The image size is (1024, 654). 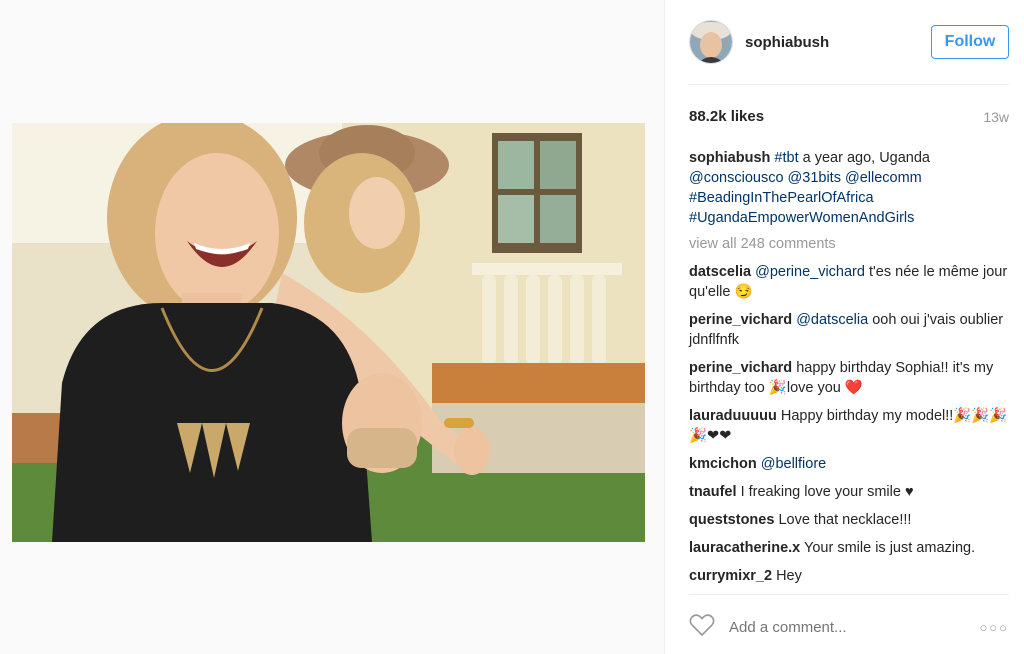 I want to click on heart-outline-icon, so click(x=702, y=627).